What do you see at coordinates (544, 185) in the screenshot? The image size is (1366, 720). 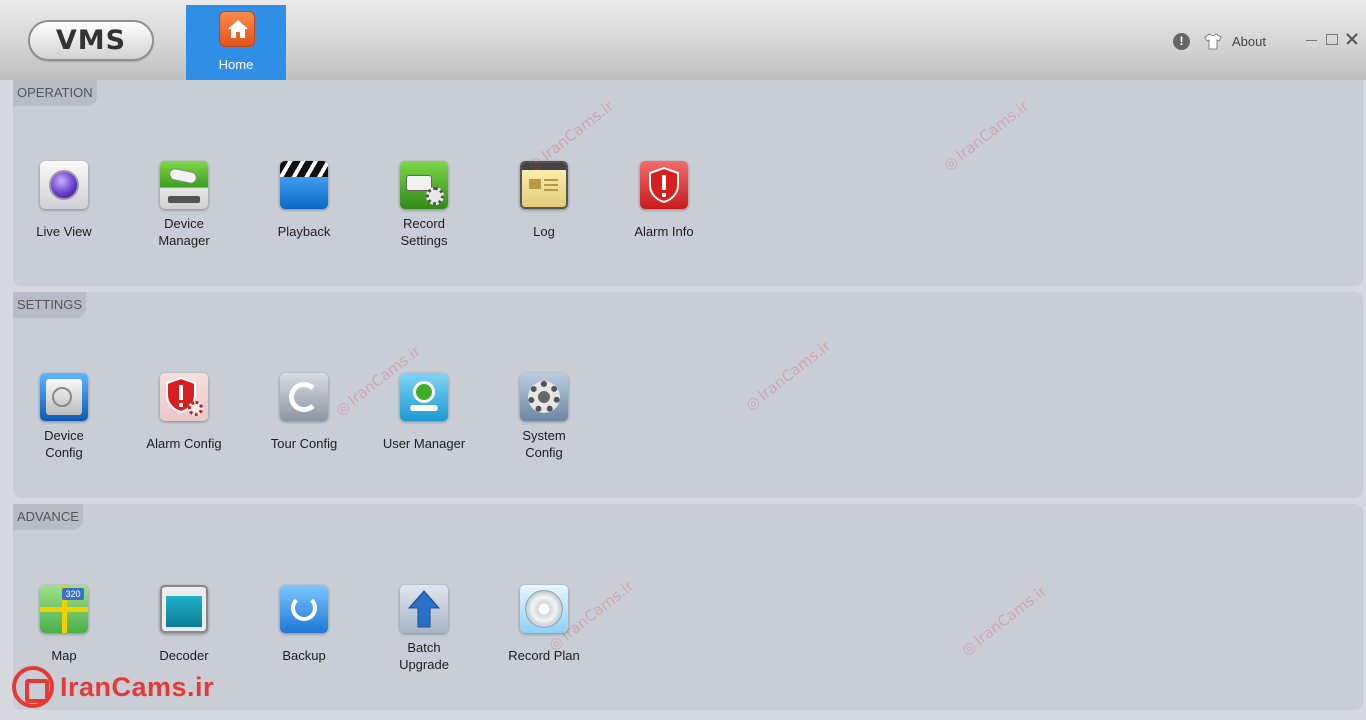 I see `log-icon` at bounding box center [544, 185].